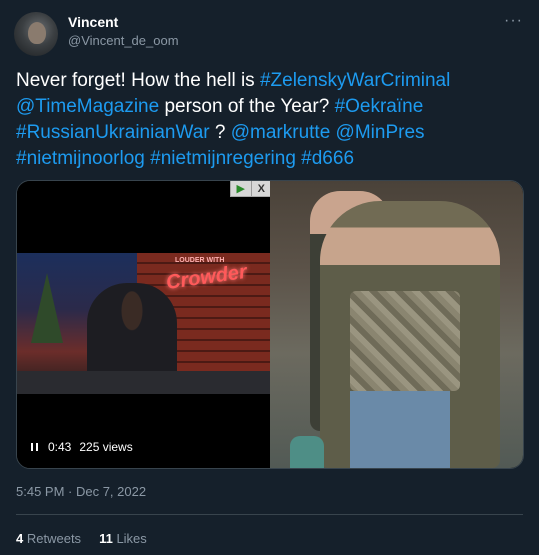  Describe the element at coordinates (262, 188) in the screenshot. I see `close-icon: X` at that location.